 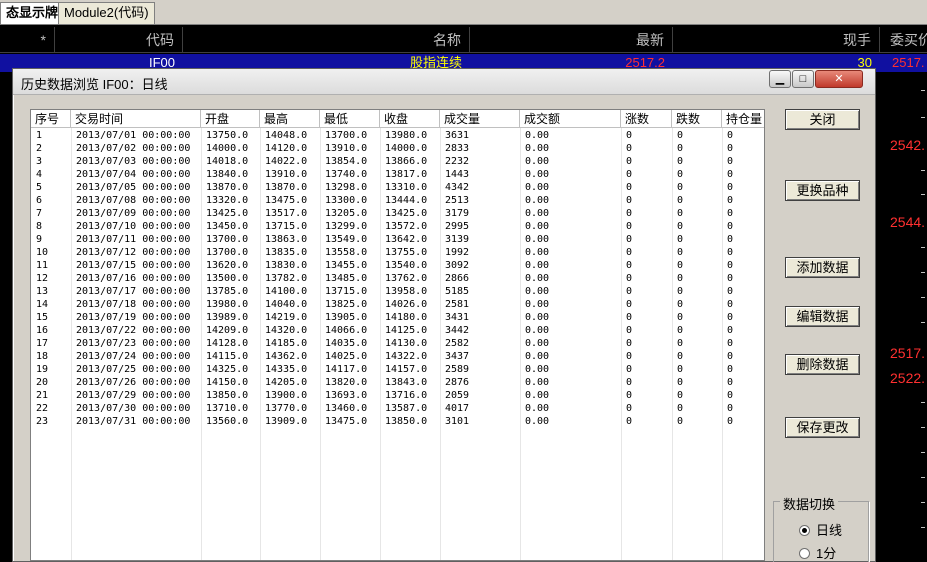 What do you see at coordinates (133, 187) in the screenshot?
I see `table-cell: 2013/07/05 00:00:00` at bounding box center [133, 187].